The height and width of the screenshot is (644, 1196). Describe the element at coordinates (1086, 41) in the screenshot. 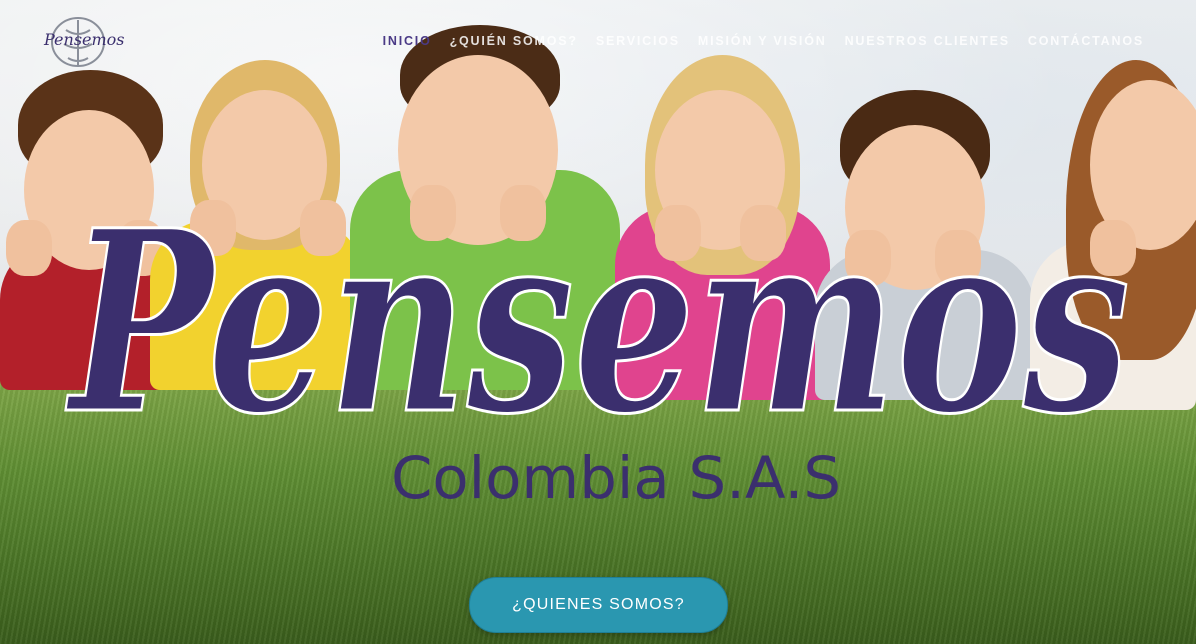

I see `nav-item-contactanos: CONTÁCTANOS` at that location.